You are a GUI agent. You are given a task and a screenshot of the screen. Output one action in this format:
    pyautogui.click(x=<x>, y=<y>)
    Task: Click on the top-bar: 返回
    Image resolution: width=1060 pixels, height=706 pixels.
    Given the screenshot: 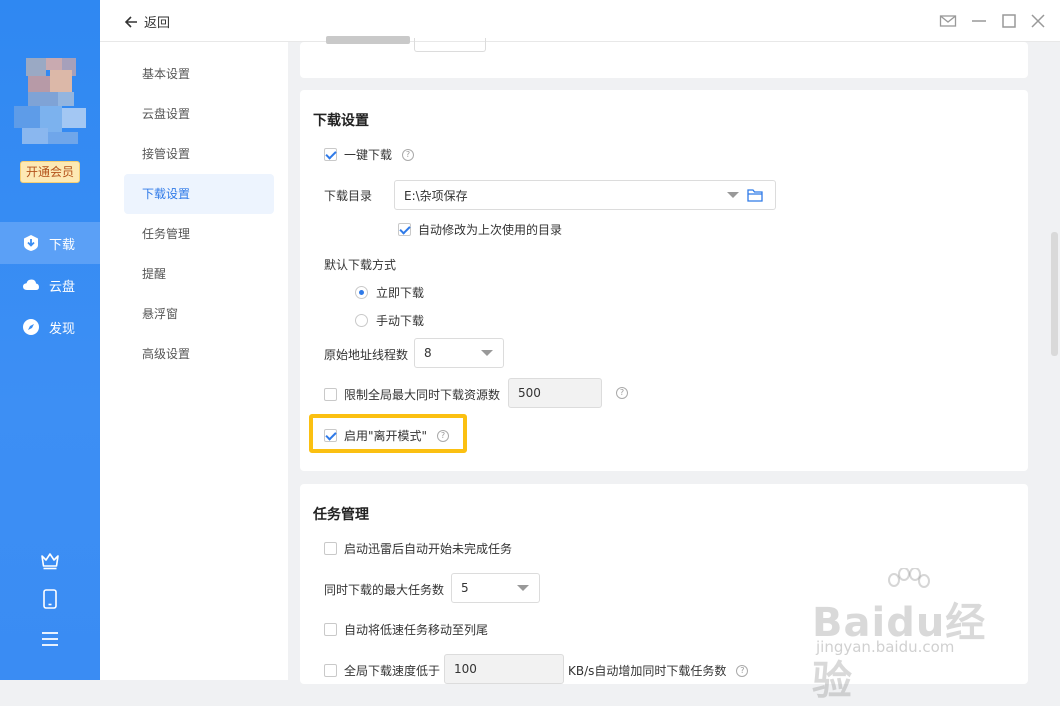 What is the action you would take?
    pyautogui.click(x=580, y=21)
    